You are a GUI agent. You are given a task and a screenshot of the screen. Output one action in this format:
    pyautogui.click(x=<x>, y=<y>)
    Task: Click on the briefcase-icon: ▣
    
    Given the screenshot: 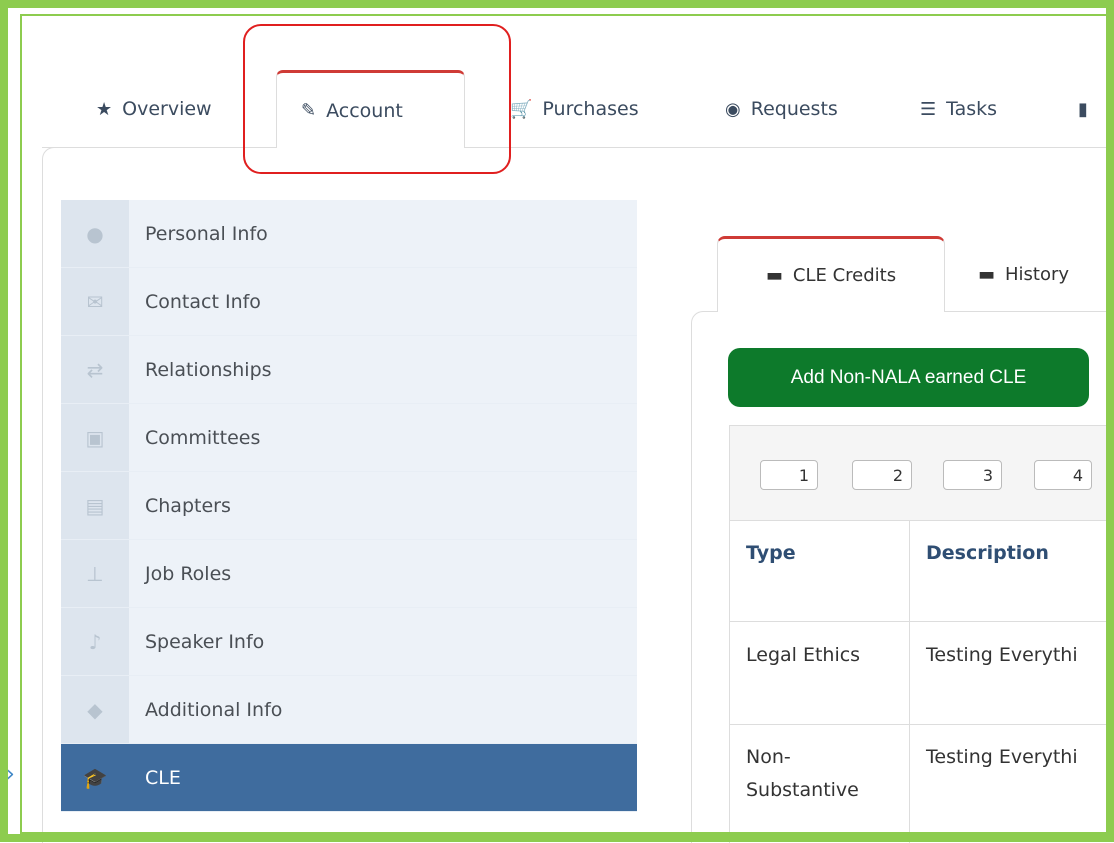 What is the action you would take?
    pyautogui.click(x=95, y=437)
    